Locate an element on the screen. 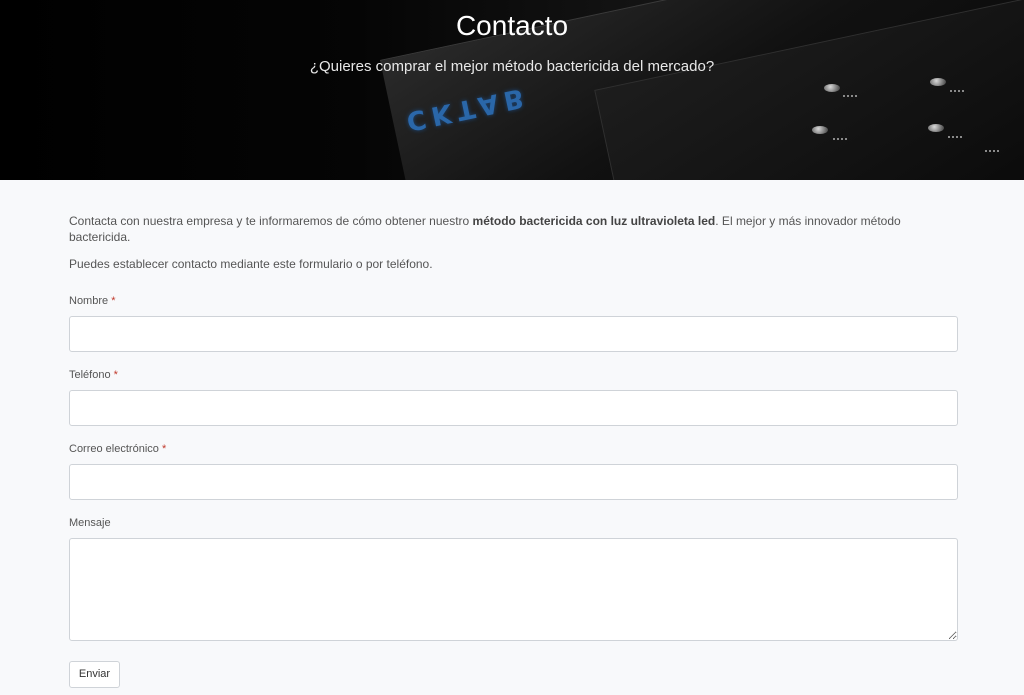  name-field is located at coordinates (513, 334).